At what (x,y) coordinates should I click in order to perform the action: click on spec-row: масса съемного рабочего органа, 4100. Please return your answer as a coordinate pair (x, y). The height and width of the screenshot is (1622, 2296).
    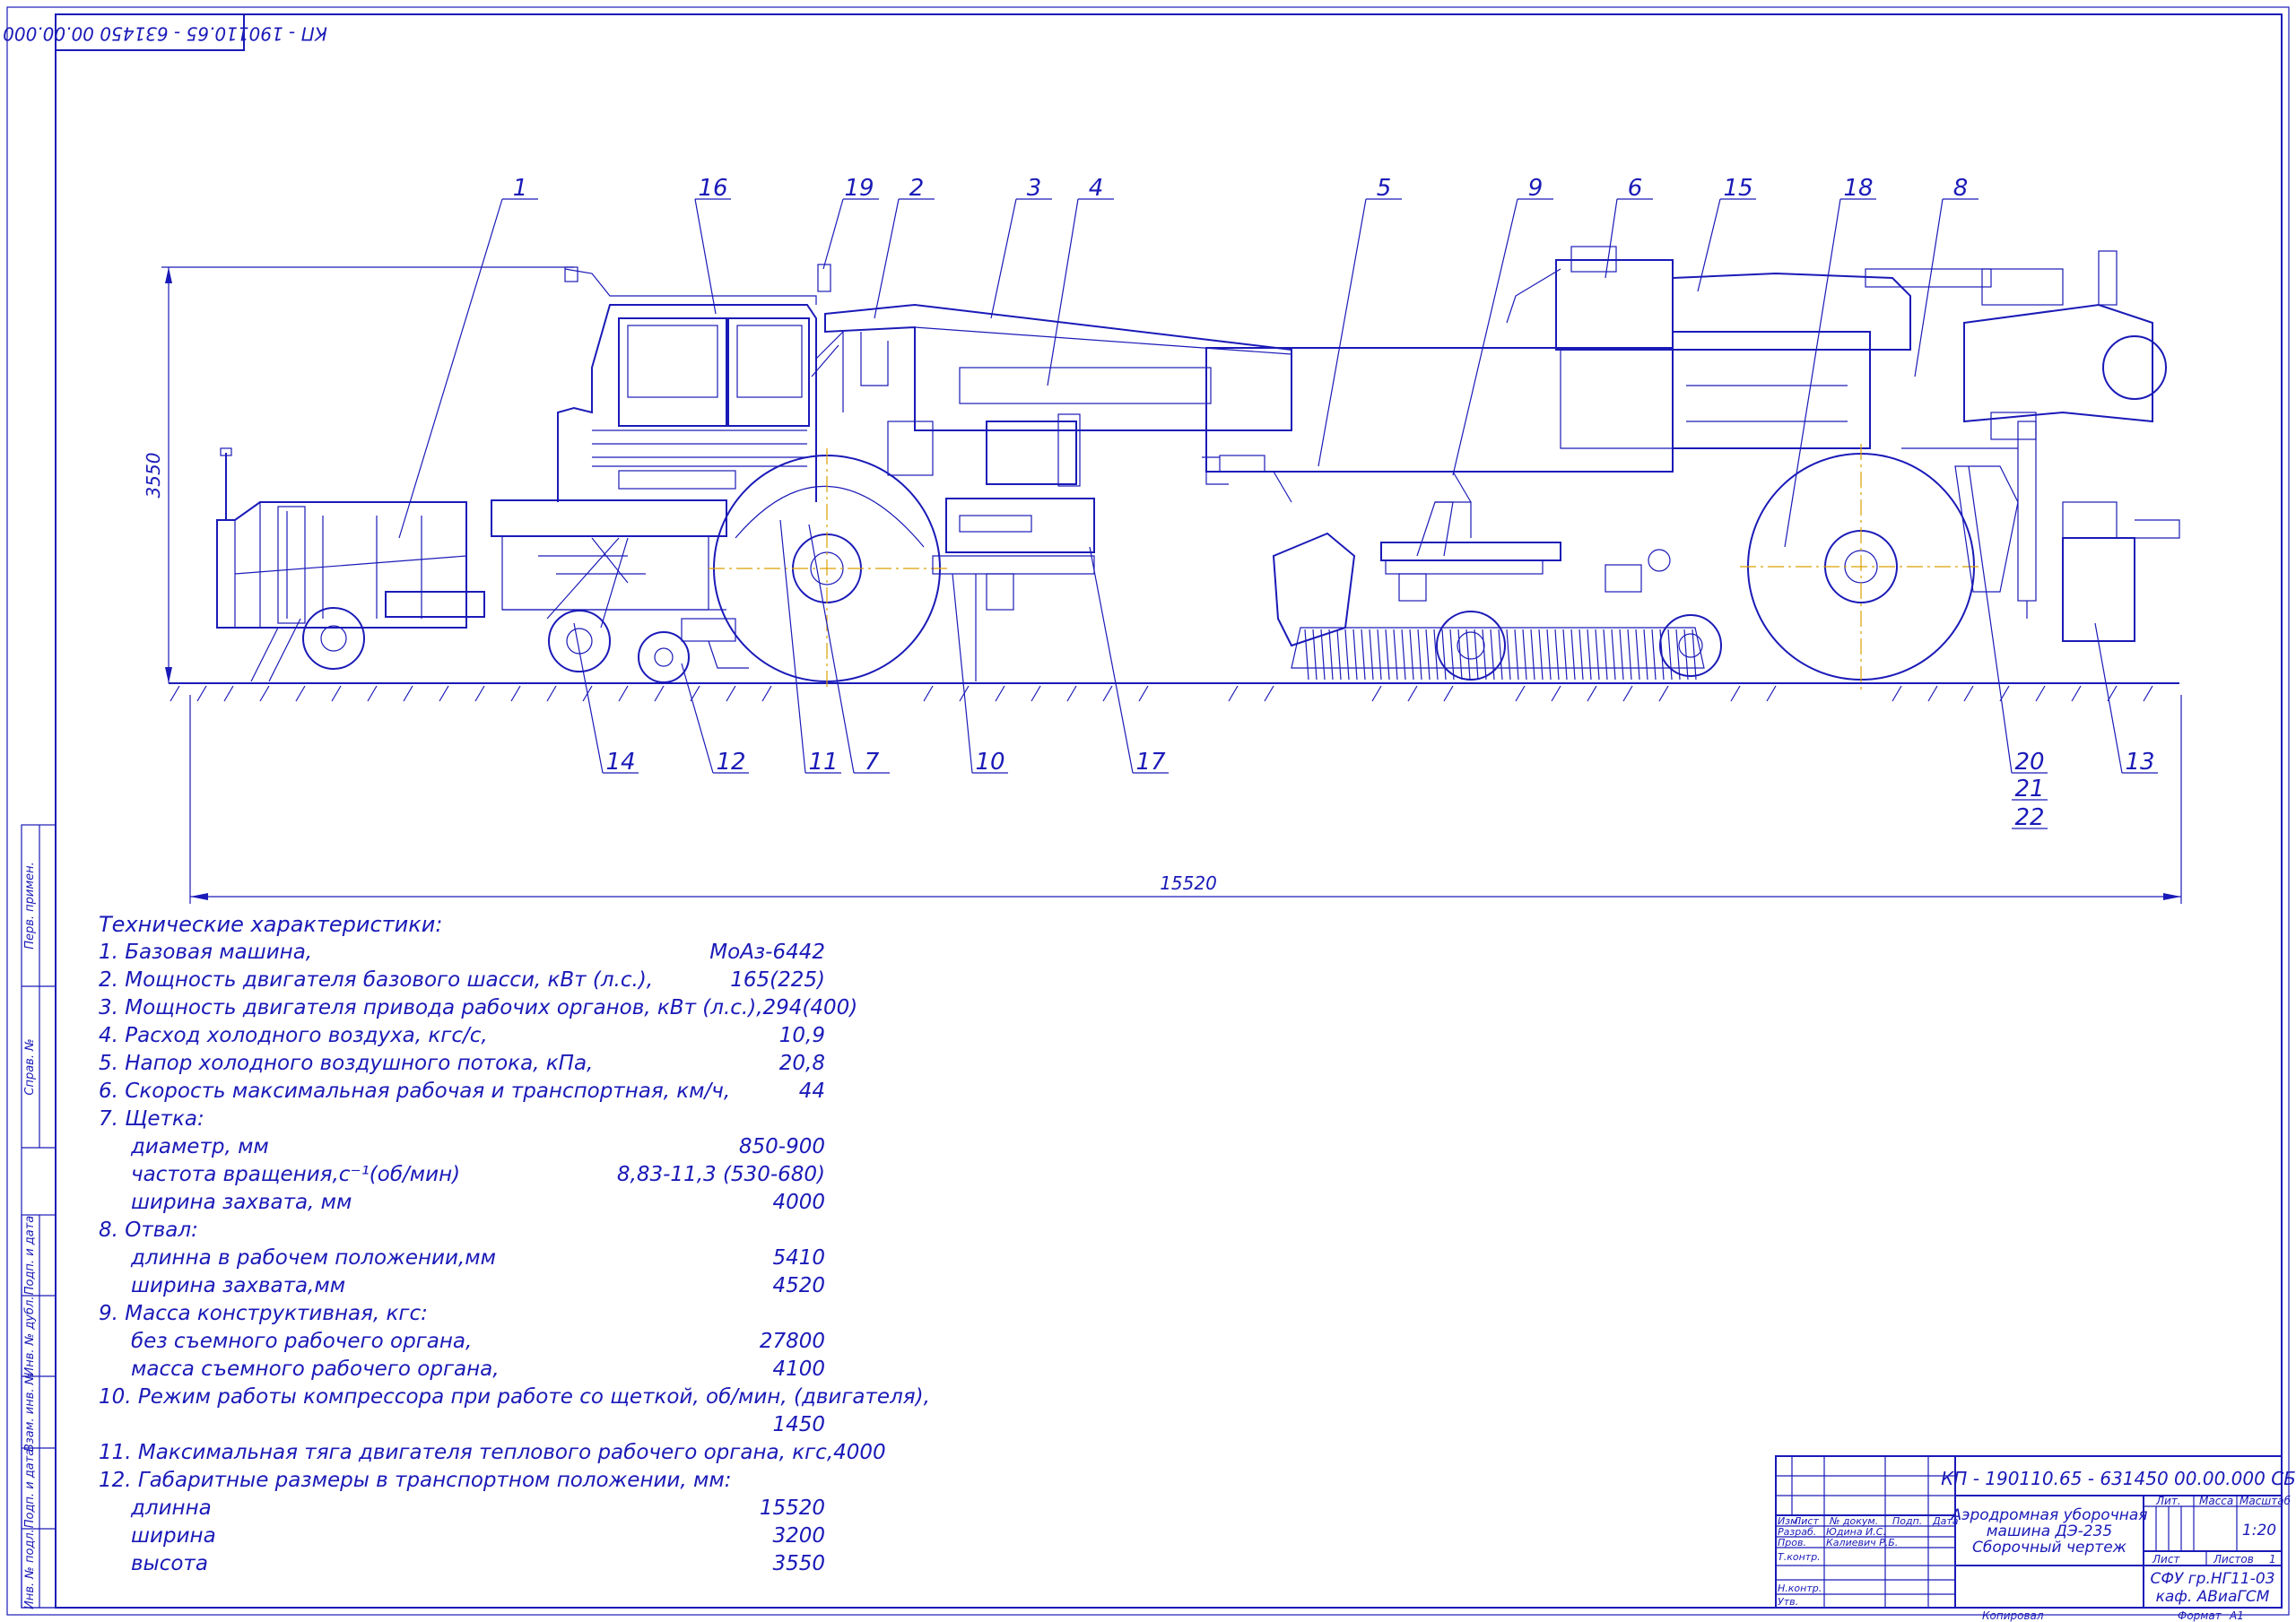
    Looking at the image, I should click on (466, 1369).